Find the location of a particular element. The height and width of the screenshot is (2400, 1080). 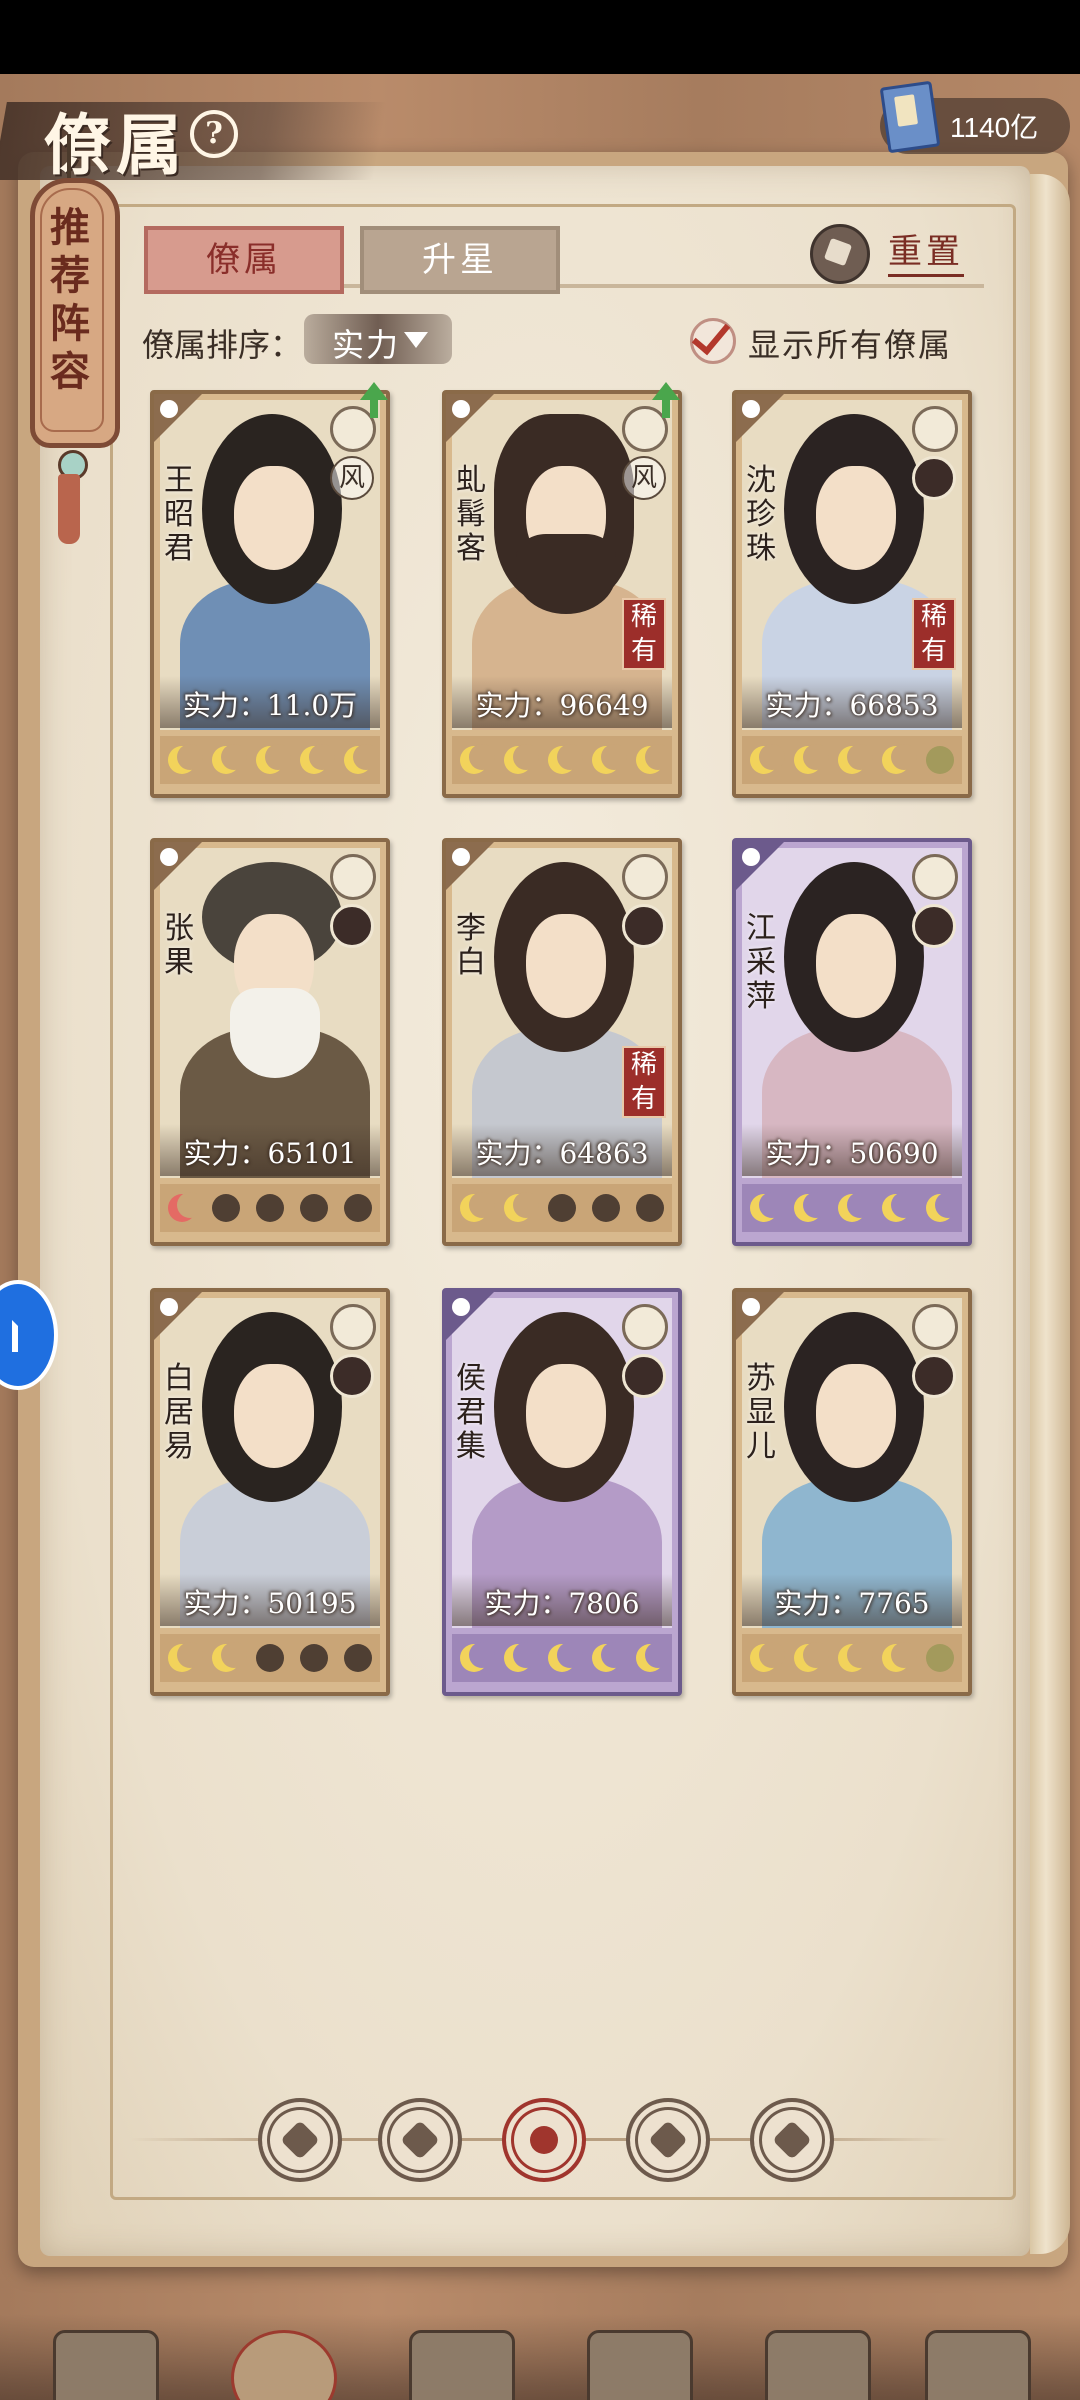

attendant-card: 李白 稀有 实力：64863 is located at coordinates (562, 1042).